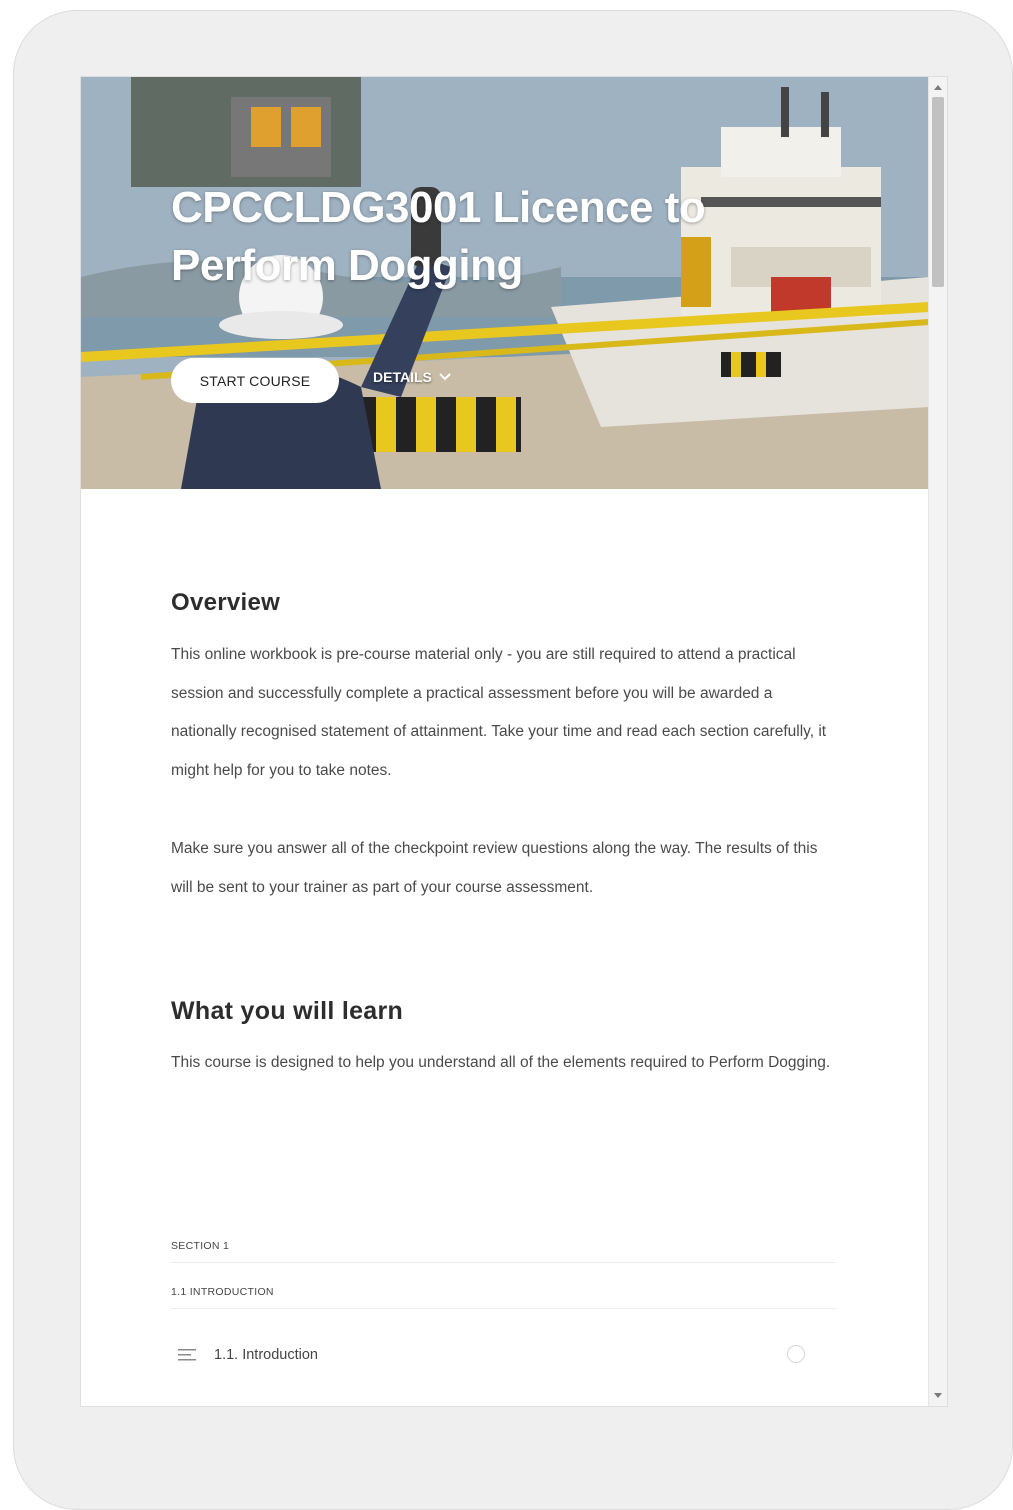 The width and height of the screenshot is (1013, 1510). Describe the element at coordinates (266, 1355) in the screenshot. I see `lesson-title: 1.1. Introduction` at that location.